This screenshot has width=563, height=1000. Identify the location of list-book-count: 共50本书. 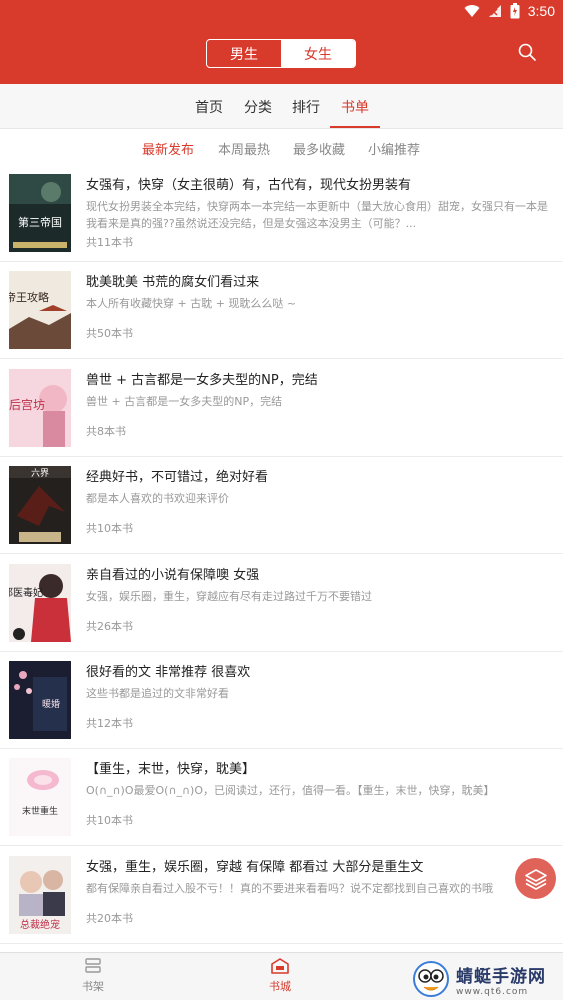
(109, 333).